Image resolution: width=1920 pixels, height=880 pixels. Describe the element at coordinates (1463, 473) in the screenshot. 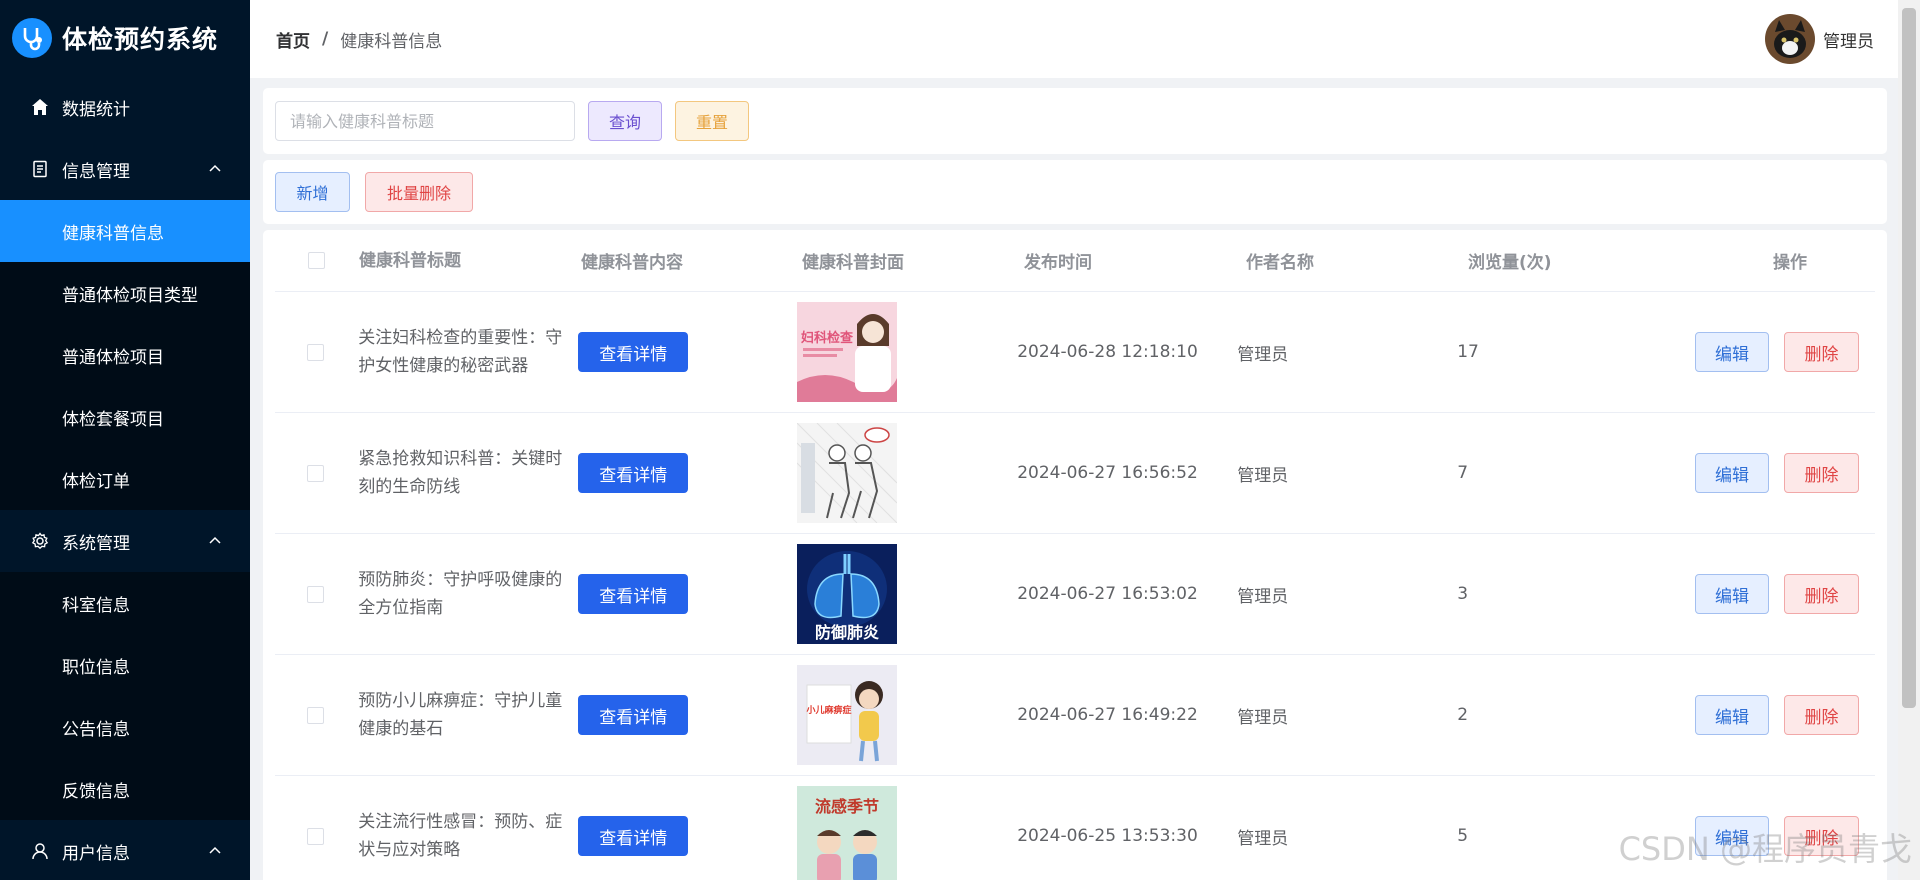

I see `row-views: 7` at that location.